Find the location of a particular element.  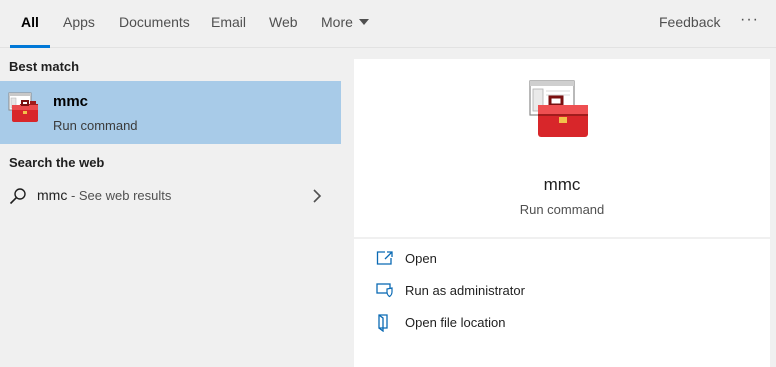

toolbox-app-icon is located at coordinates (24, 110).